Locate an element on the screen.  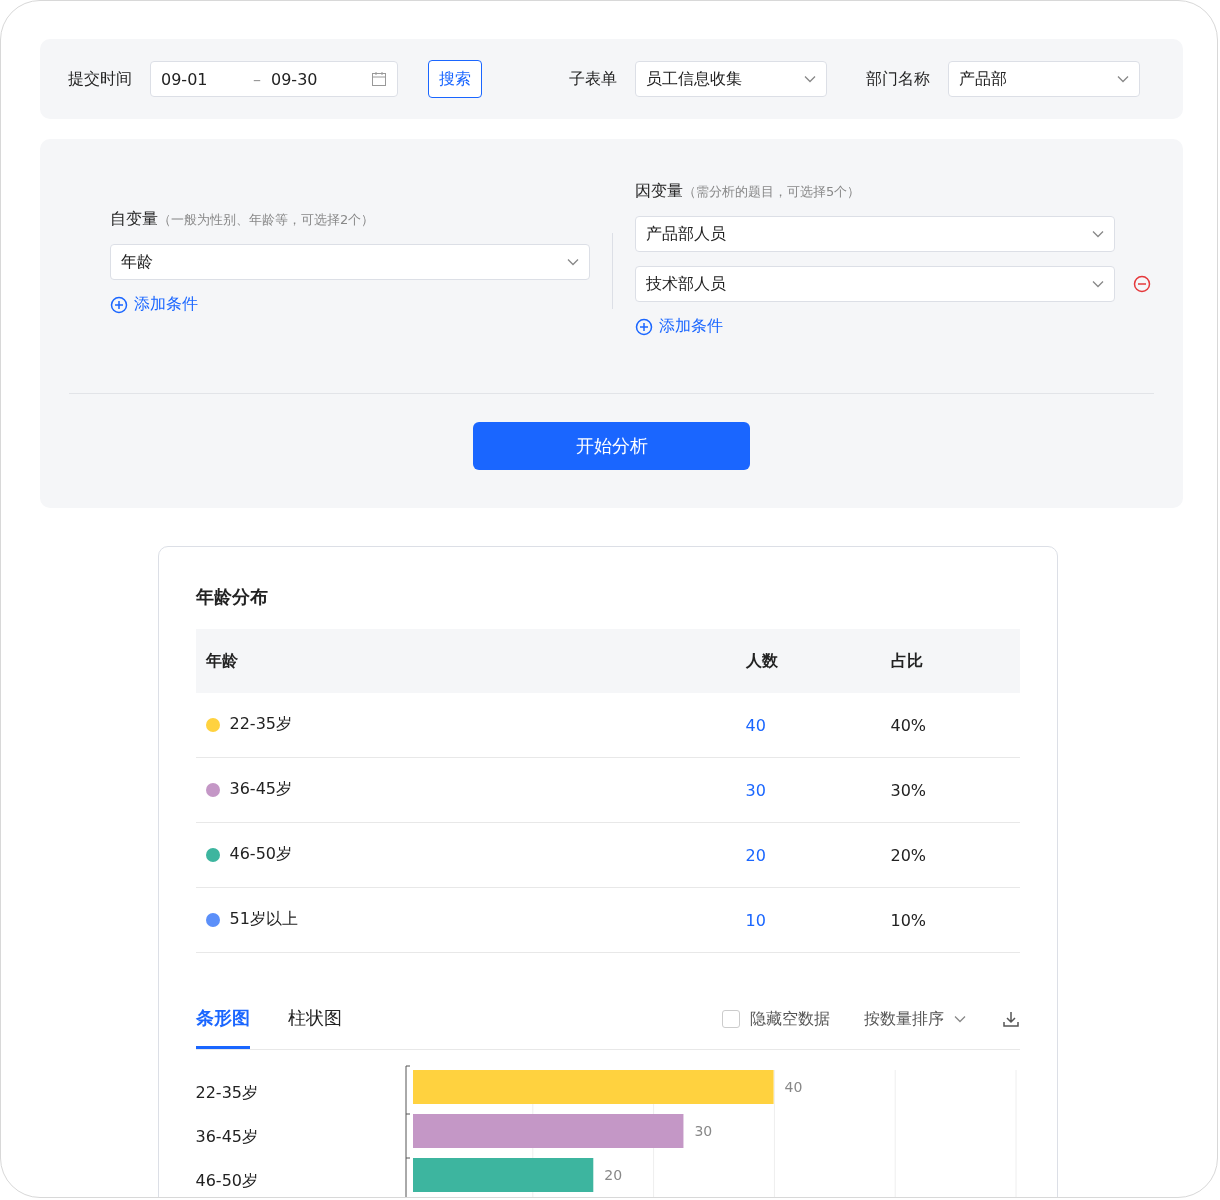
hint-text: （一般为性别、年龄等，可选择2个） is located at coordinates (266, 219).